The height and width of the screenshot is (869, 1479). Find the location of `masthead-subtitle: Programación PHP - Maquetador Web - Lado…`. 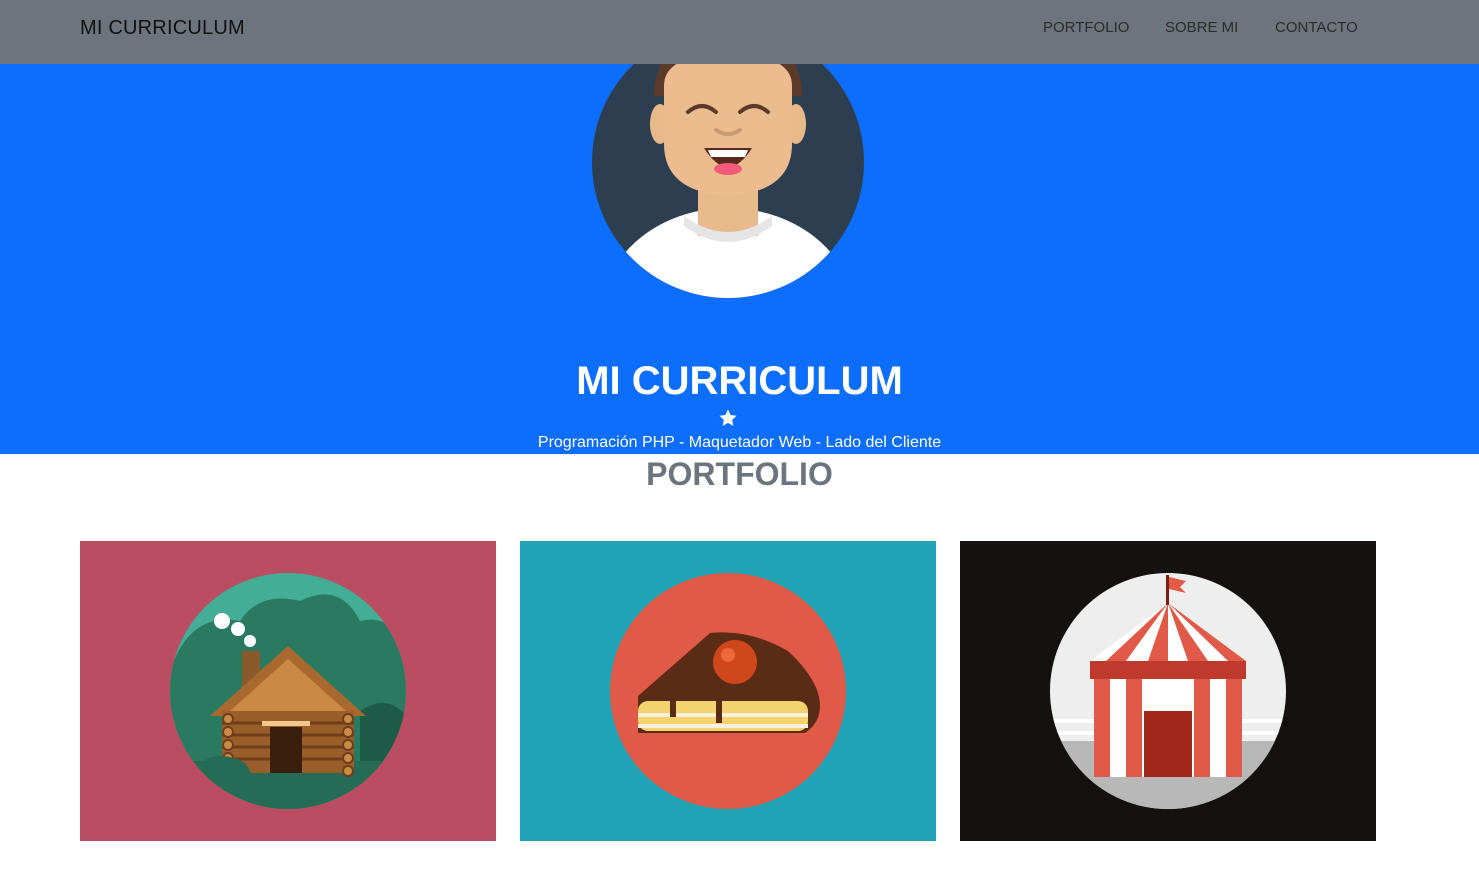

masthead-subtitle: Programación PHP - Maquetador Web - Lado… is located at coordinates (739, 442).